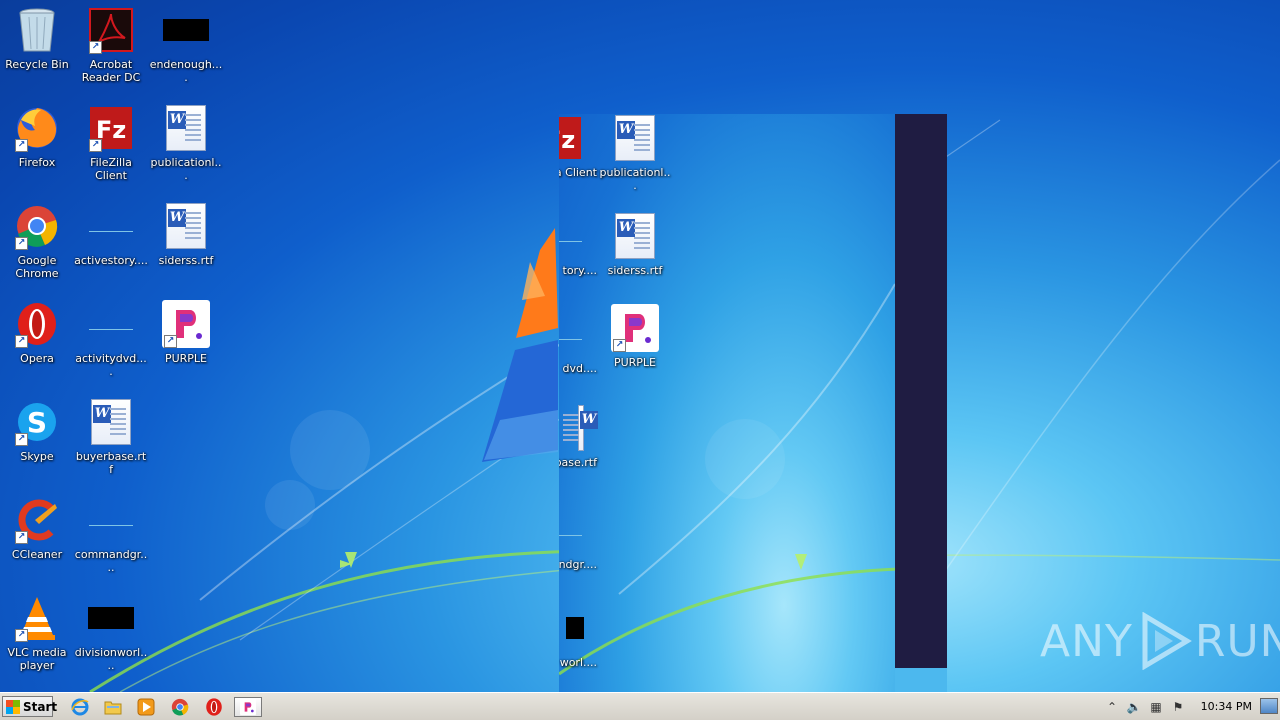 The height and width of the screenshot is (720, 1280). What do you see at coordinates (111, 143) in the screenshot?
I see `desktop-icon-filezilla: Fz ↗ FileZilla Client` at bounding box center [111, 143].